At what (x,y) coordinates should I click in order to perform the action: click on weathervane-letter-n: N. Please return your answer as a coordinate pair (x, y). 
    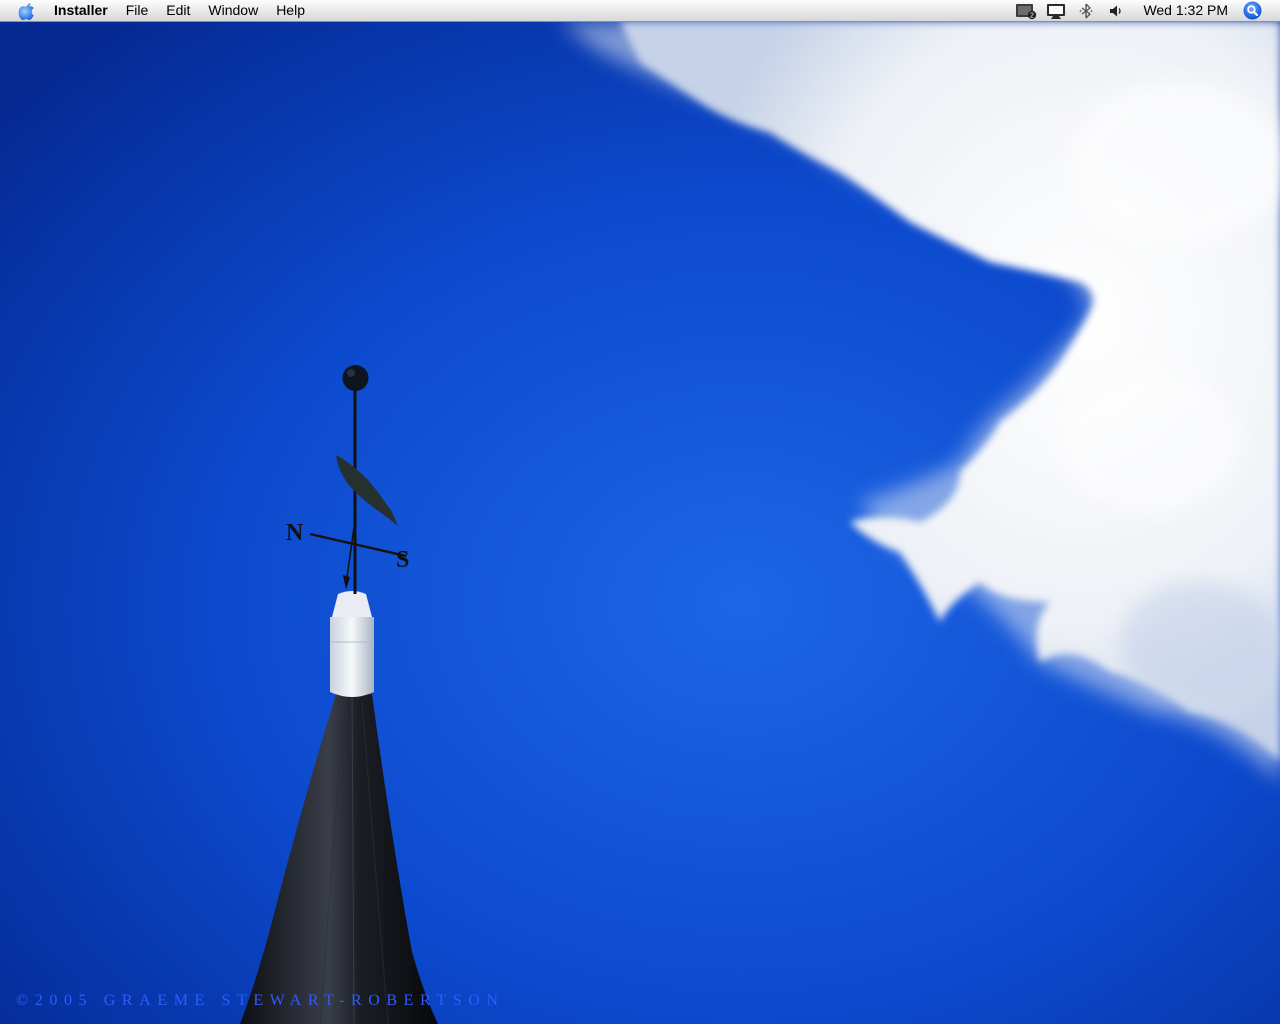
    Looking at the image, I should click on (295, 533).